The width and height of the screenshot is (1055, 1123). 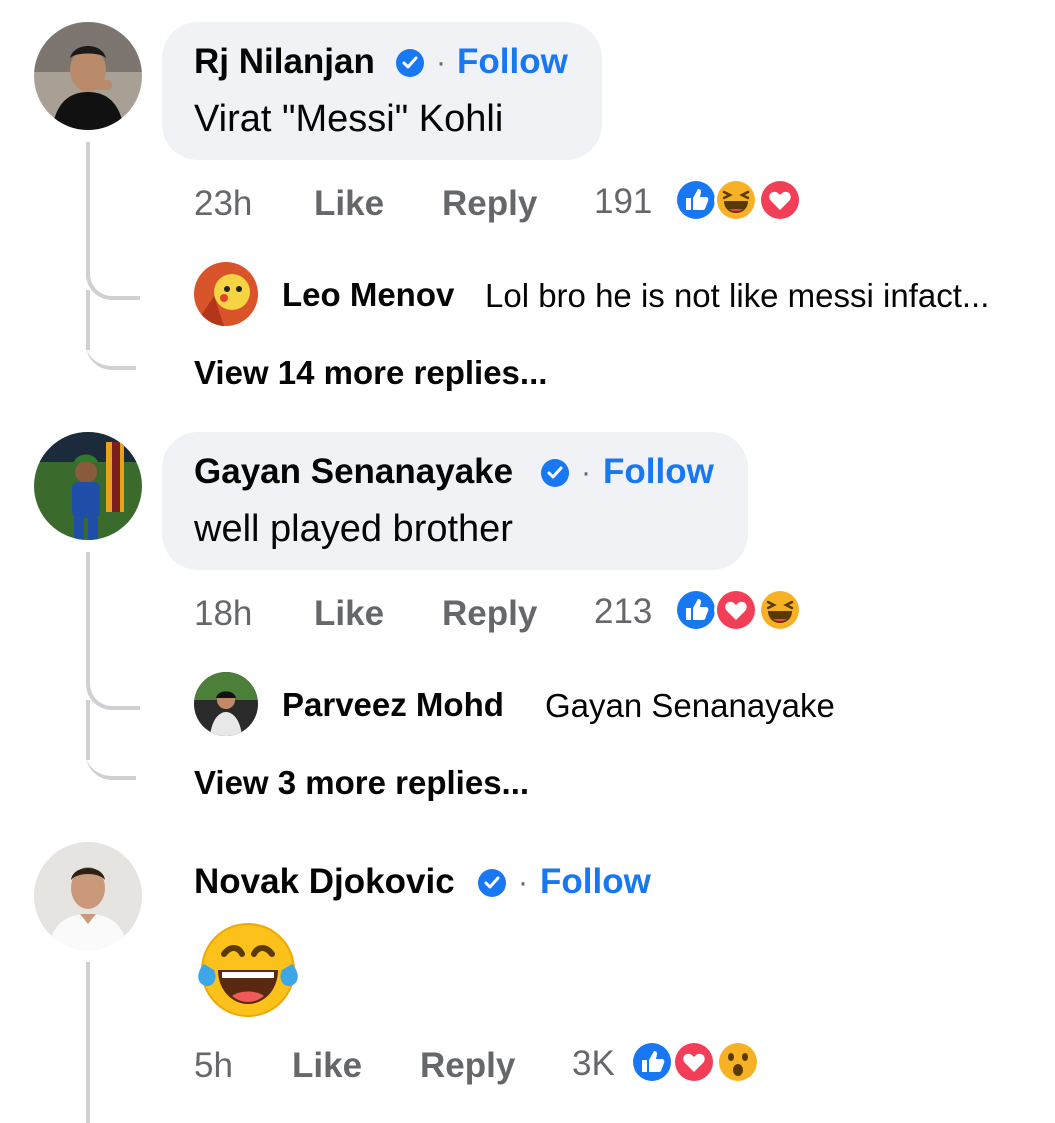 What do you see at coordinates (353, 529) in the screenshot?
I see `comment-text: well played brother` at bounding box center [353, 529].